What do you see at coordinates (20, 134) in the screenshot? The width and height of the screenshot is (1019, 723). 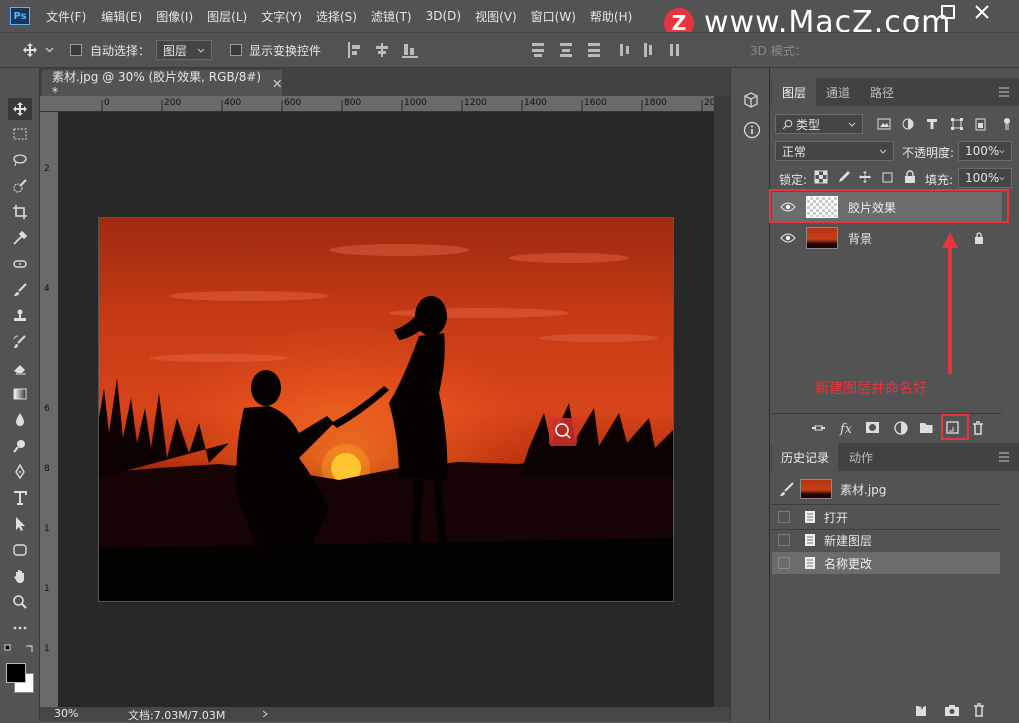 I see `marquee-tool` at bounding box center [20, 134].